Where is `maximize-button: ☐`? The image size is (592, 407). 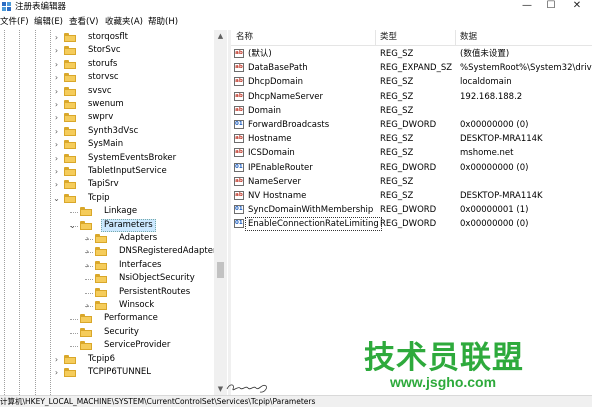
maximize-button: ☐ is located at coordinates (551, 6).